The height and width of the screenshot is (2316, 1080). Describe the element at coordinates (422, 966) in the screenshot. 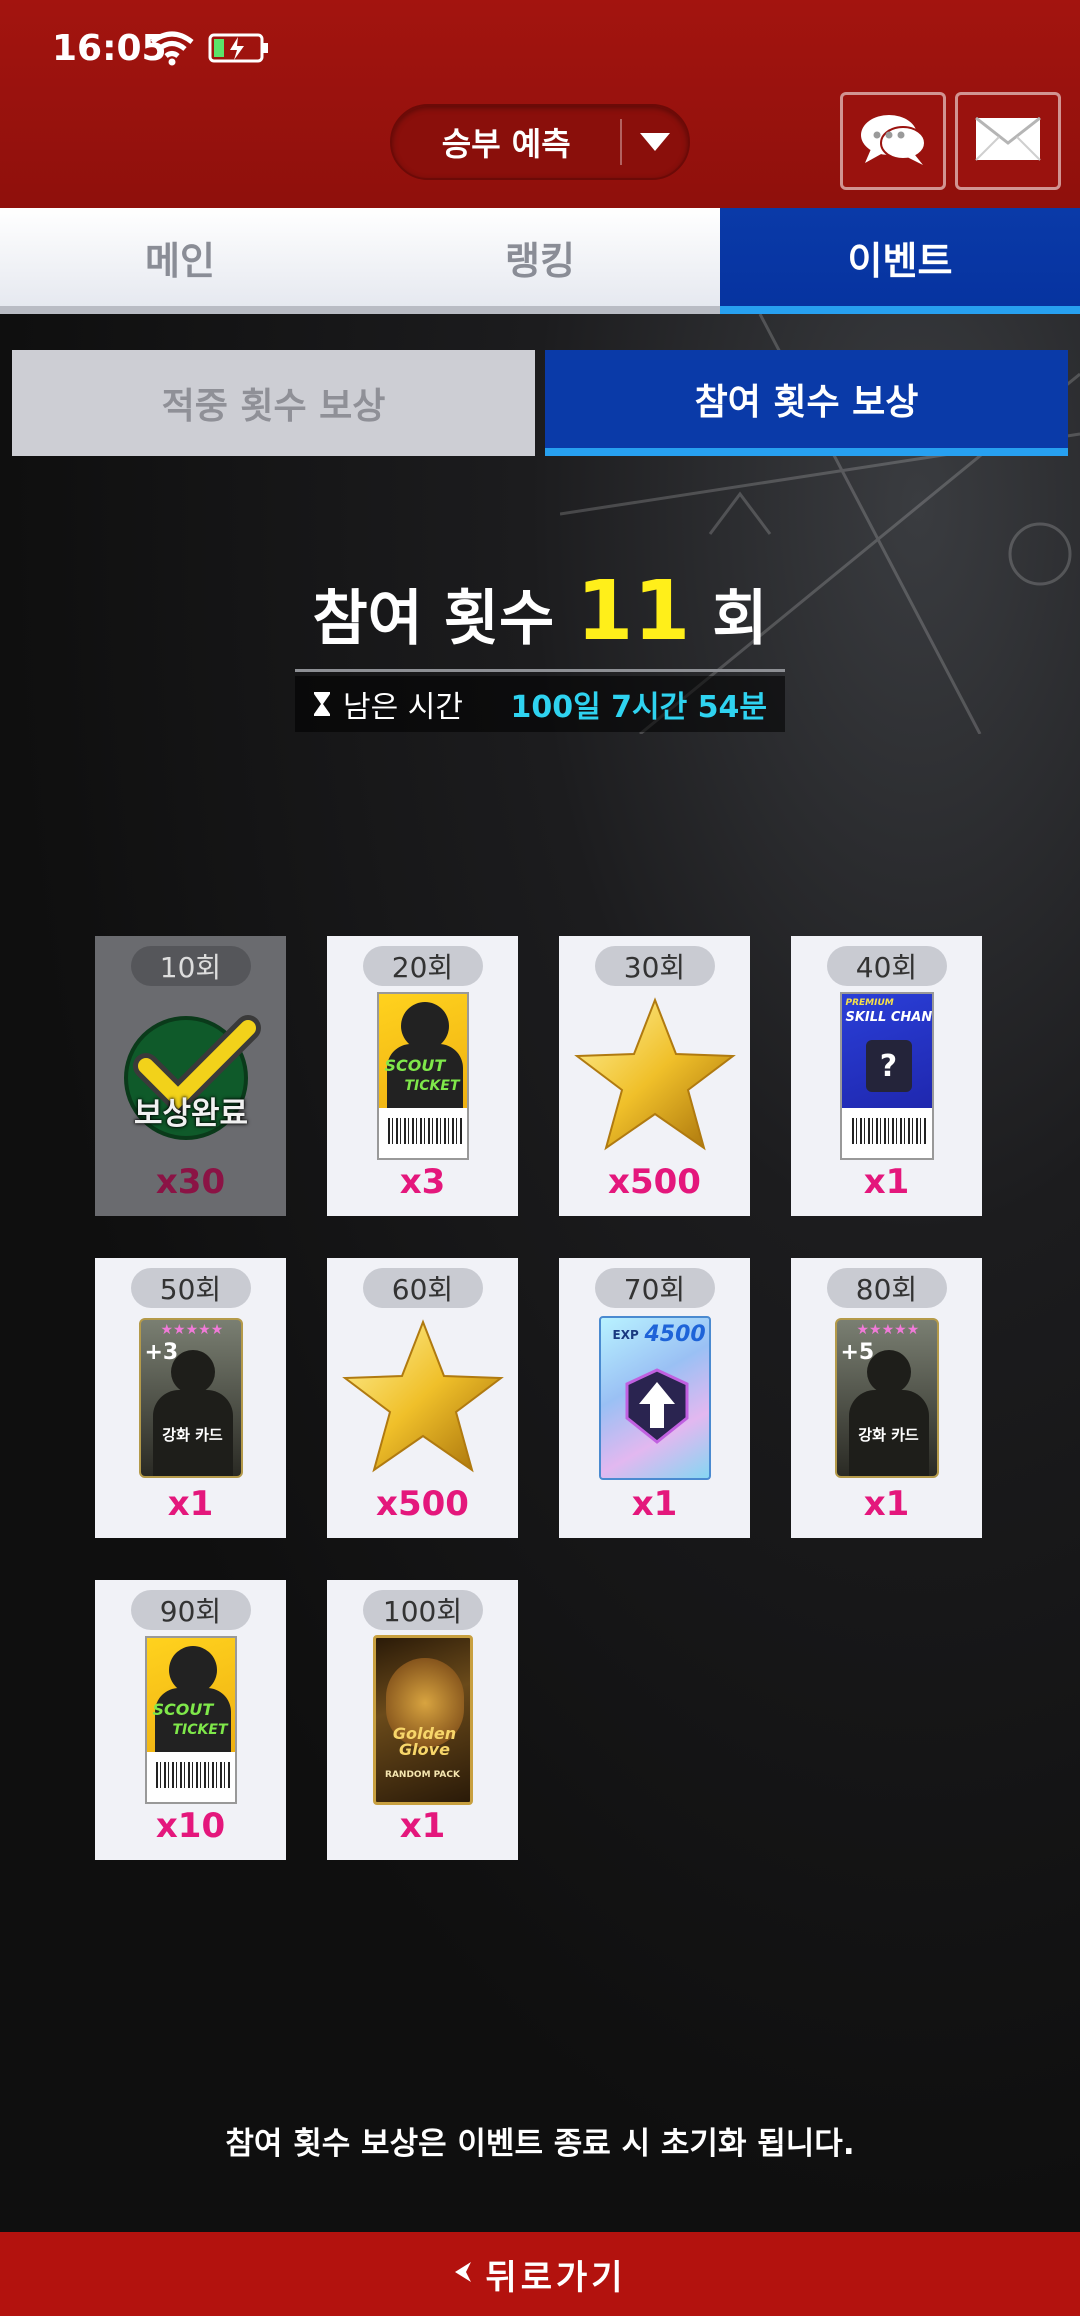

I see `milestone-badge: 20회` at that location.